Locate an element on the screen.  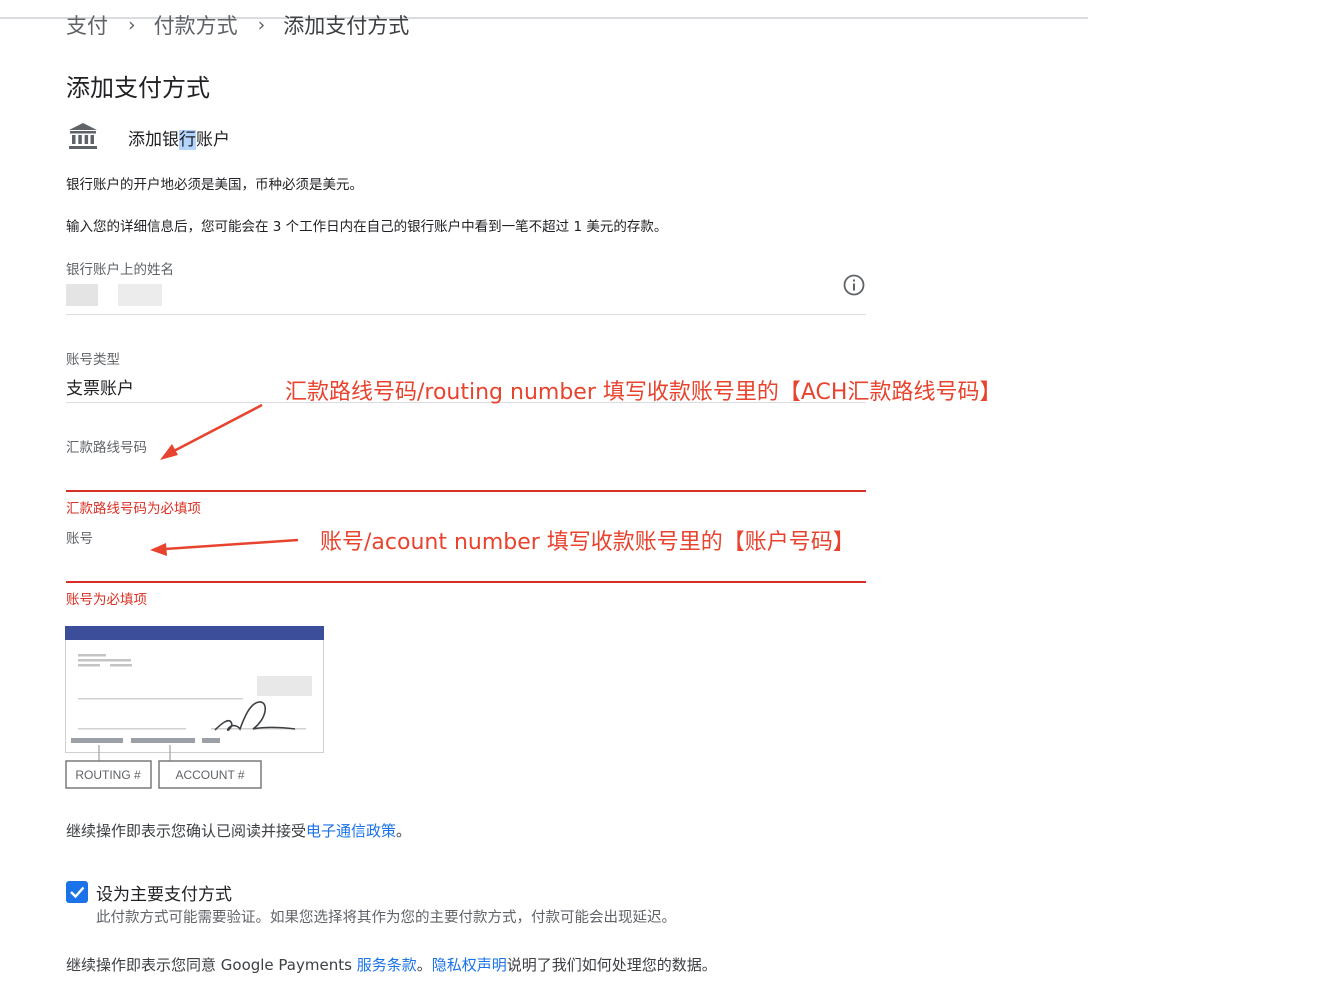
account-arrow-icon is located at coordinates (224, 547).